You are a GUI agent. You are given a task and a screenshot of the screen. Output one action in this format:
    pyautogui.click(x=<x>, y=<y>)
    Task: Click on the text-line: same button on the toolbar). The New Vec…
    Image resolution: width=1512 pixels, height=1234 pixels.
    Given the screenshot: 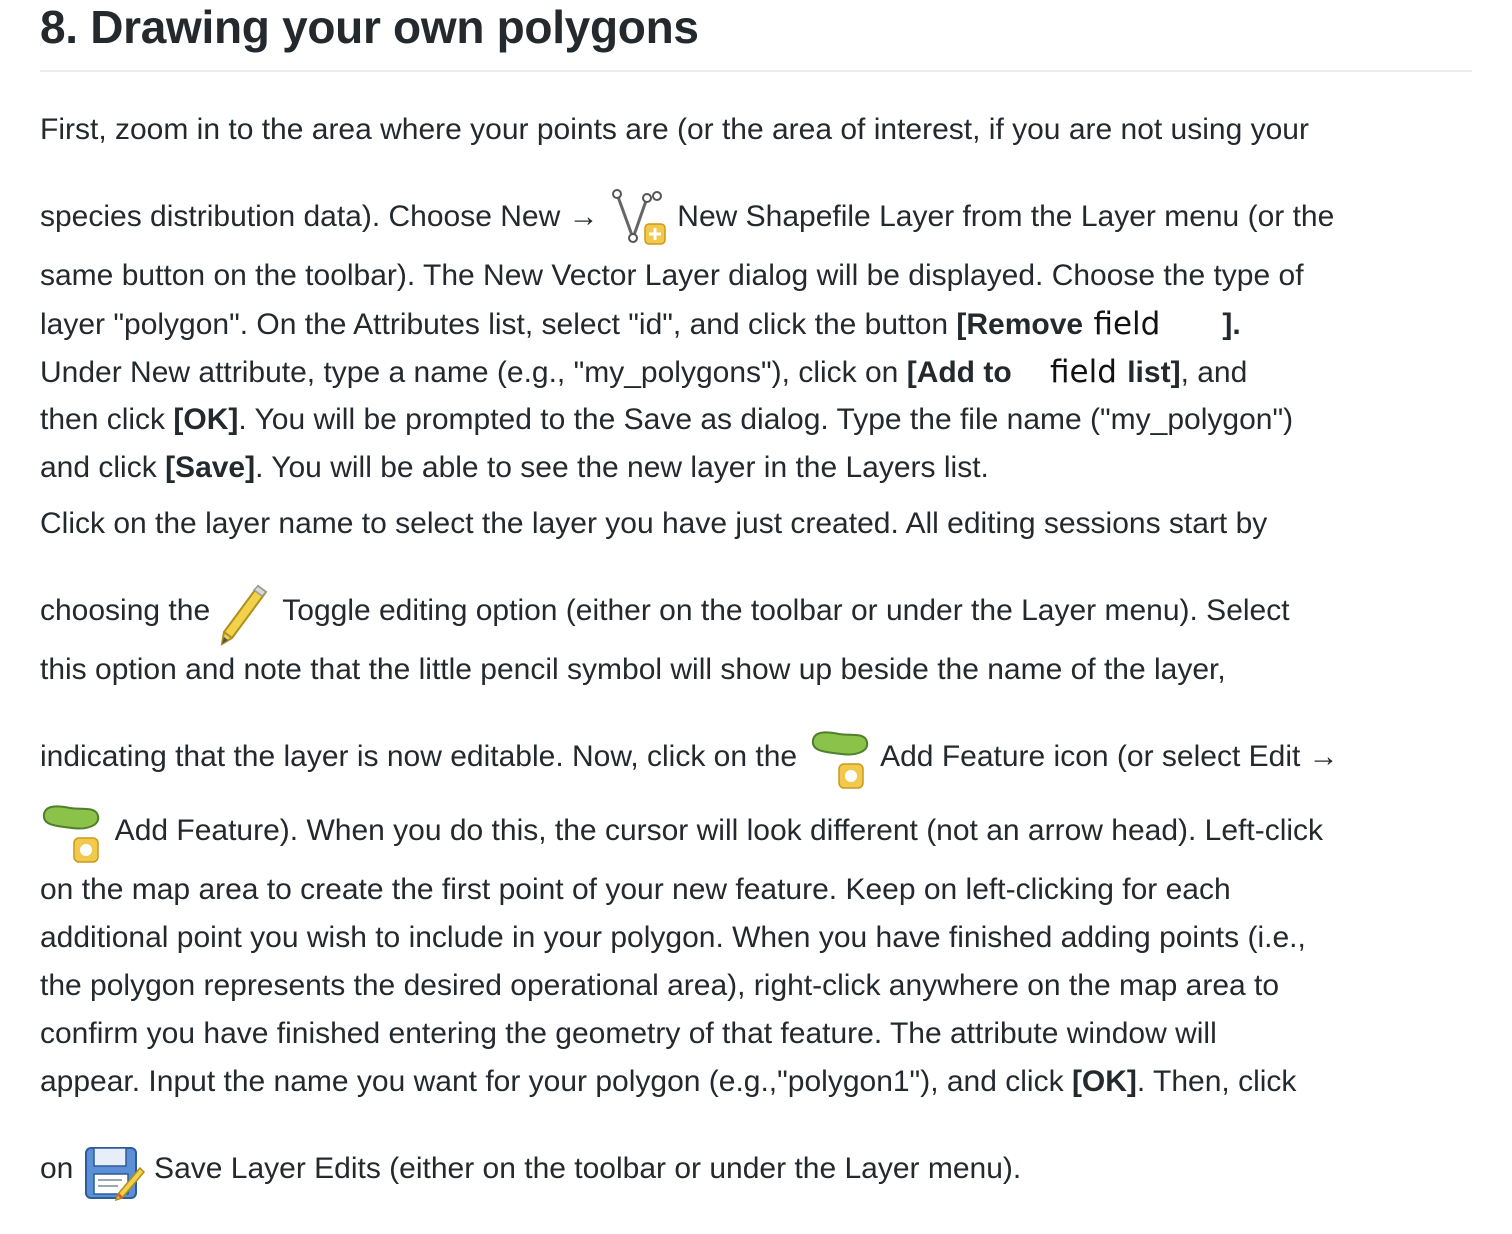 What is the action you would take?
    pyautogui.click(x=672, y=275)
    